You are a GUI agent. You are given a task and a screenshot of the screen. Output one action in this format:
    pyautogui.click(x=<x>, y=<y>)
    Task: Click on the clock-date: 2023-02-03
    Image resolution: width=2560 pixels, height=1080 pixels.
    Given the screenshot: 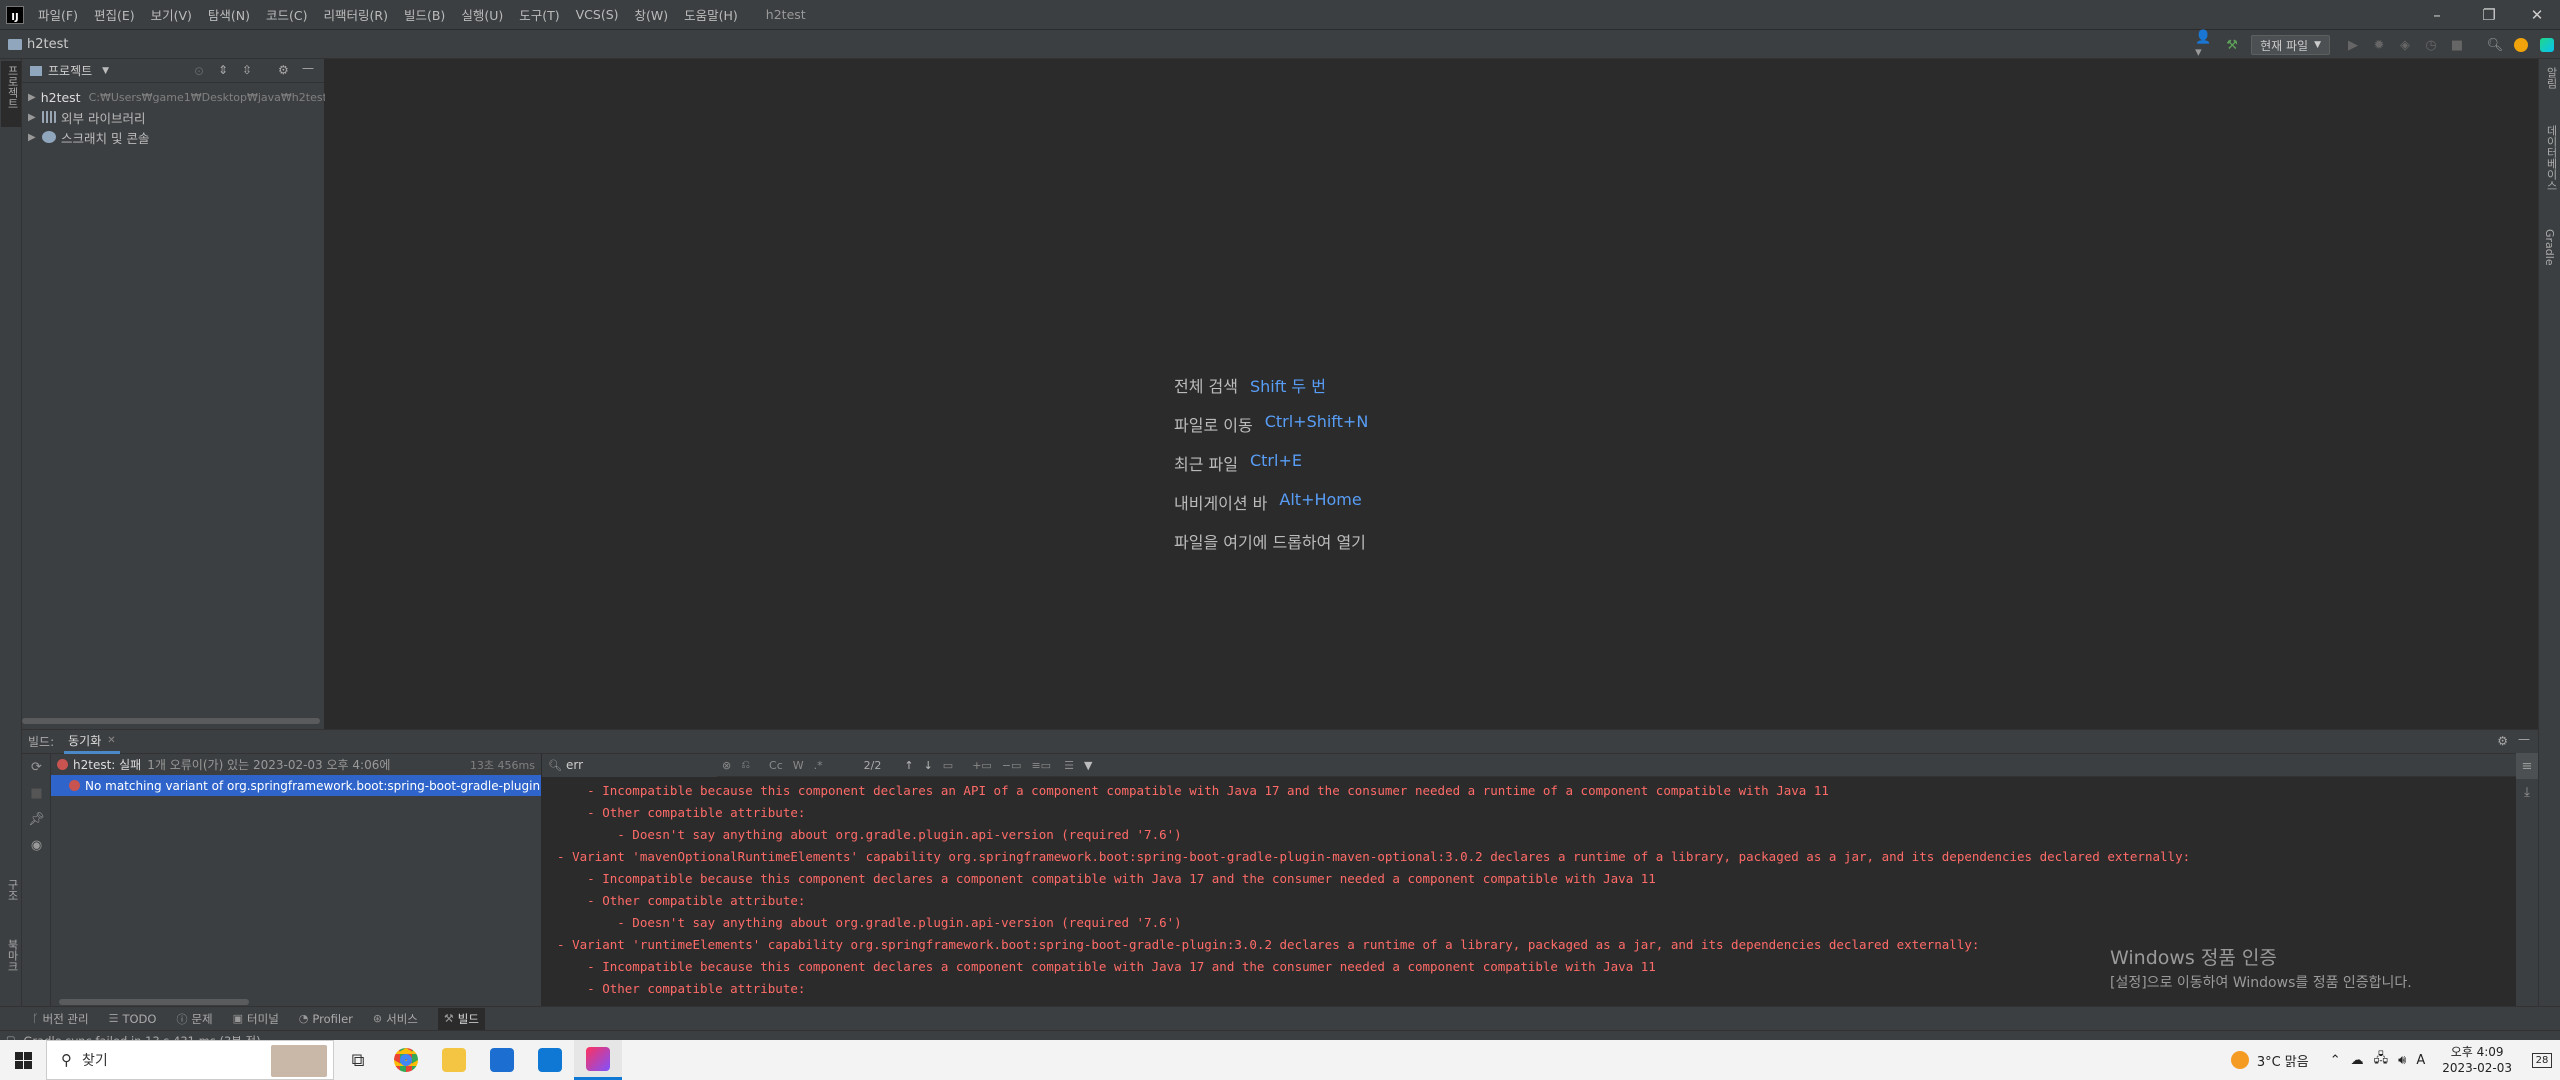 What is the action you would take?
    pyautogui.click(x=2477, y=1068)
    